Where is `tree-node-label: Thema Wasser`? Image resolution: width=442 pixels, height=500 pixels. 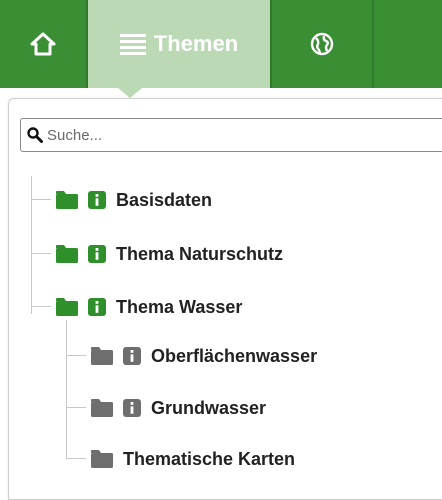
tree-node-label: Thema Wasser is located at coordinates (179, 306).